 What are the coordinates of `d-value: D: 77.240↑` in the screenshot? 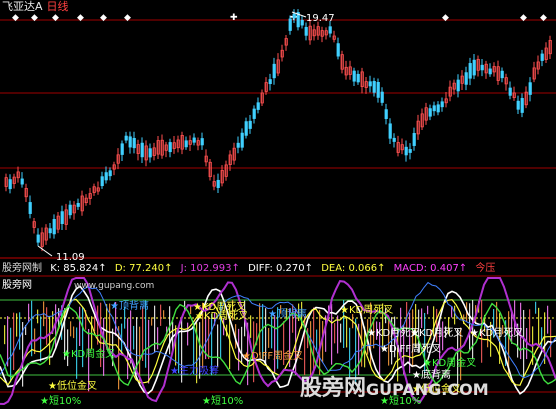 It's located at (143, 268).